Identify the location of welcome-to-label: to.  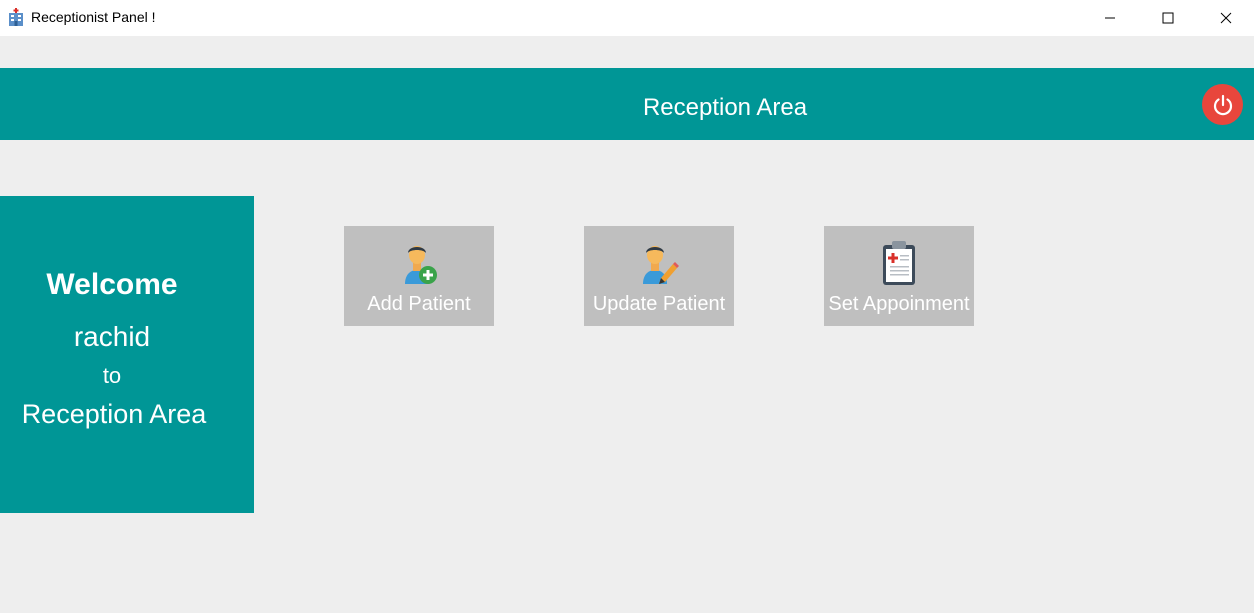
(112, 375).